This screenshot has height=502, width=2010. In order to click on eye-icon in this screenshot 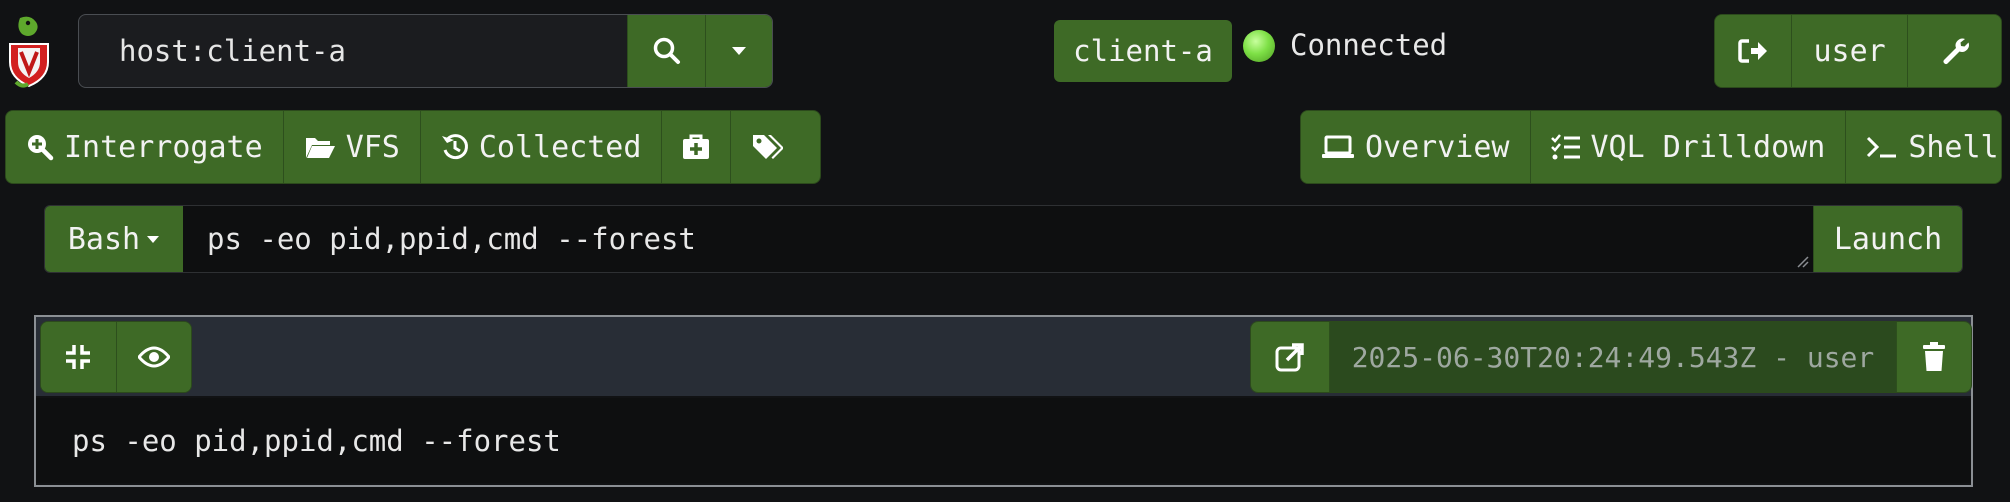, I will do `click(153, 357)`.